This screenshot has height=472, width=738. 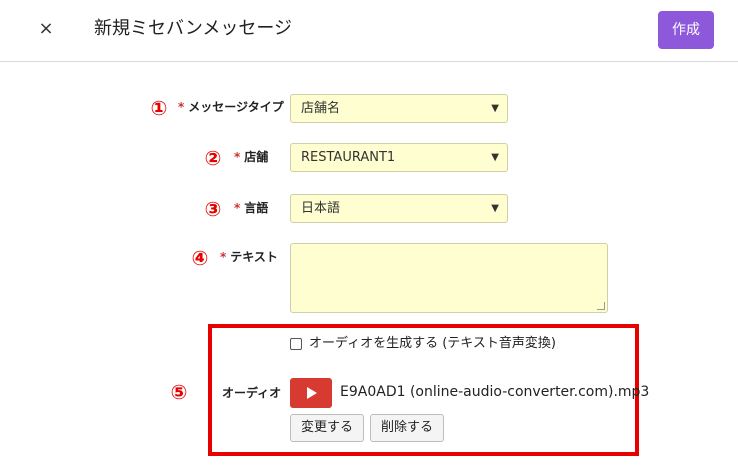 I want to click on text-label-text: テキスト, so click(x=254, y=257).